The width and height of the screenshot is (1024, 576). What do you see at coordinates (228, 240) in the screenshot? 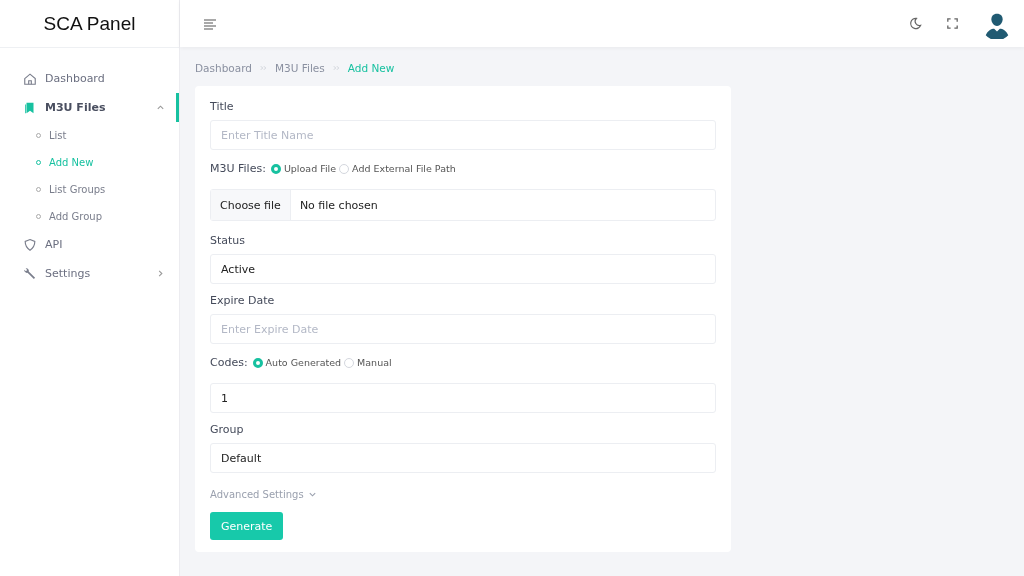
I see `field-label: Status` at bounding box center [228, 240].